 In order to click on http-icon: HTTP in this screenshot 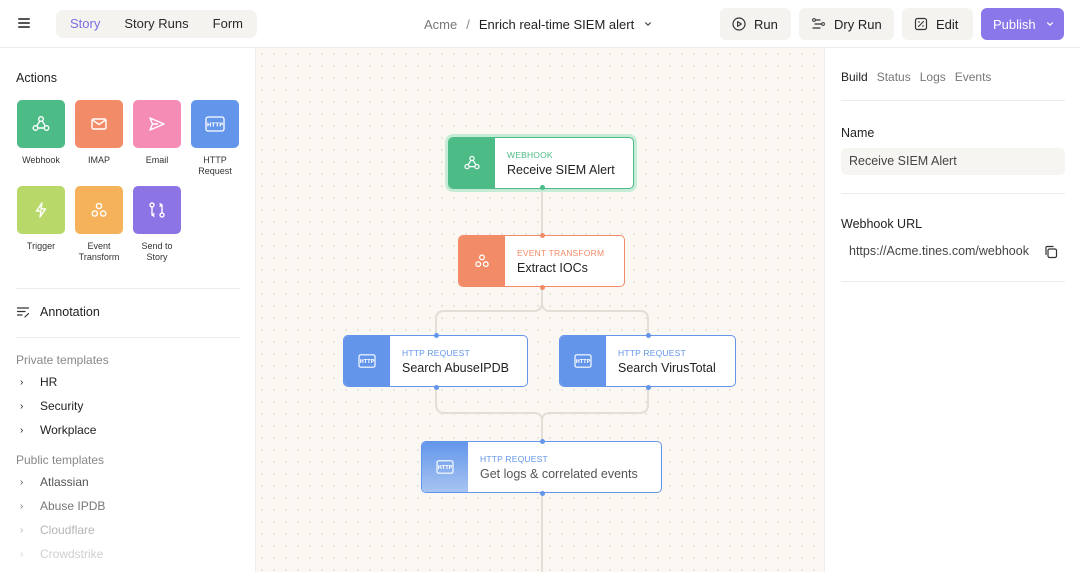, I will do `click(215, 124)`.